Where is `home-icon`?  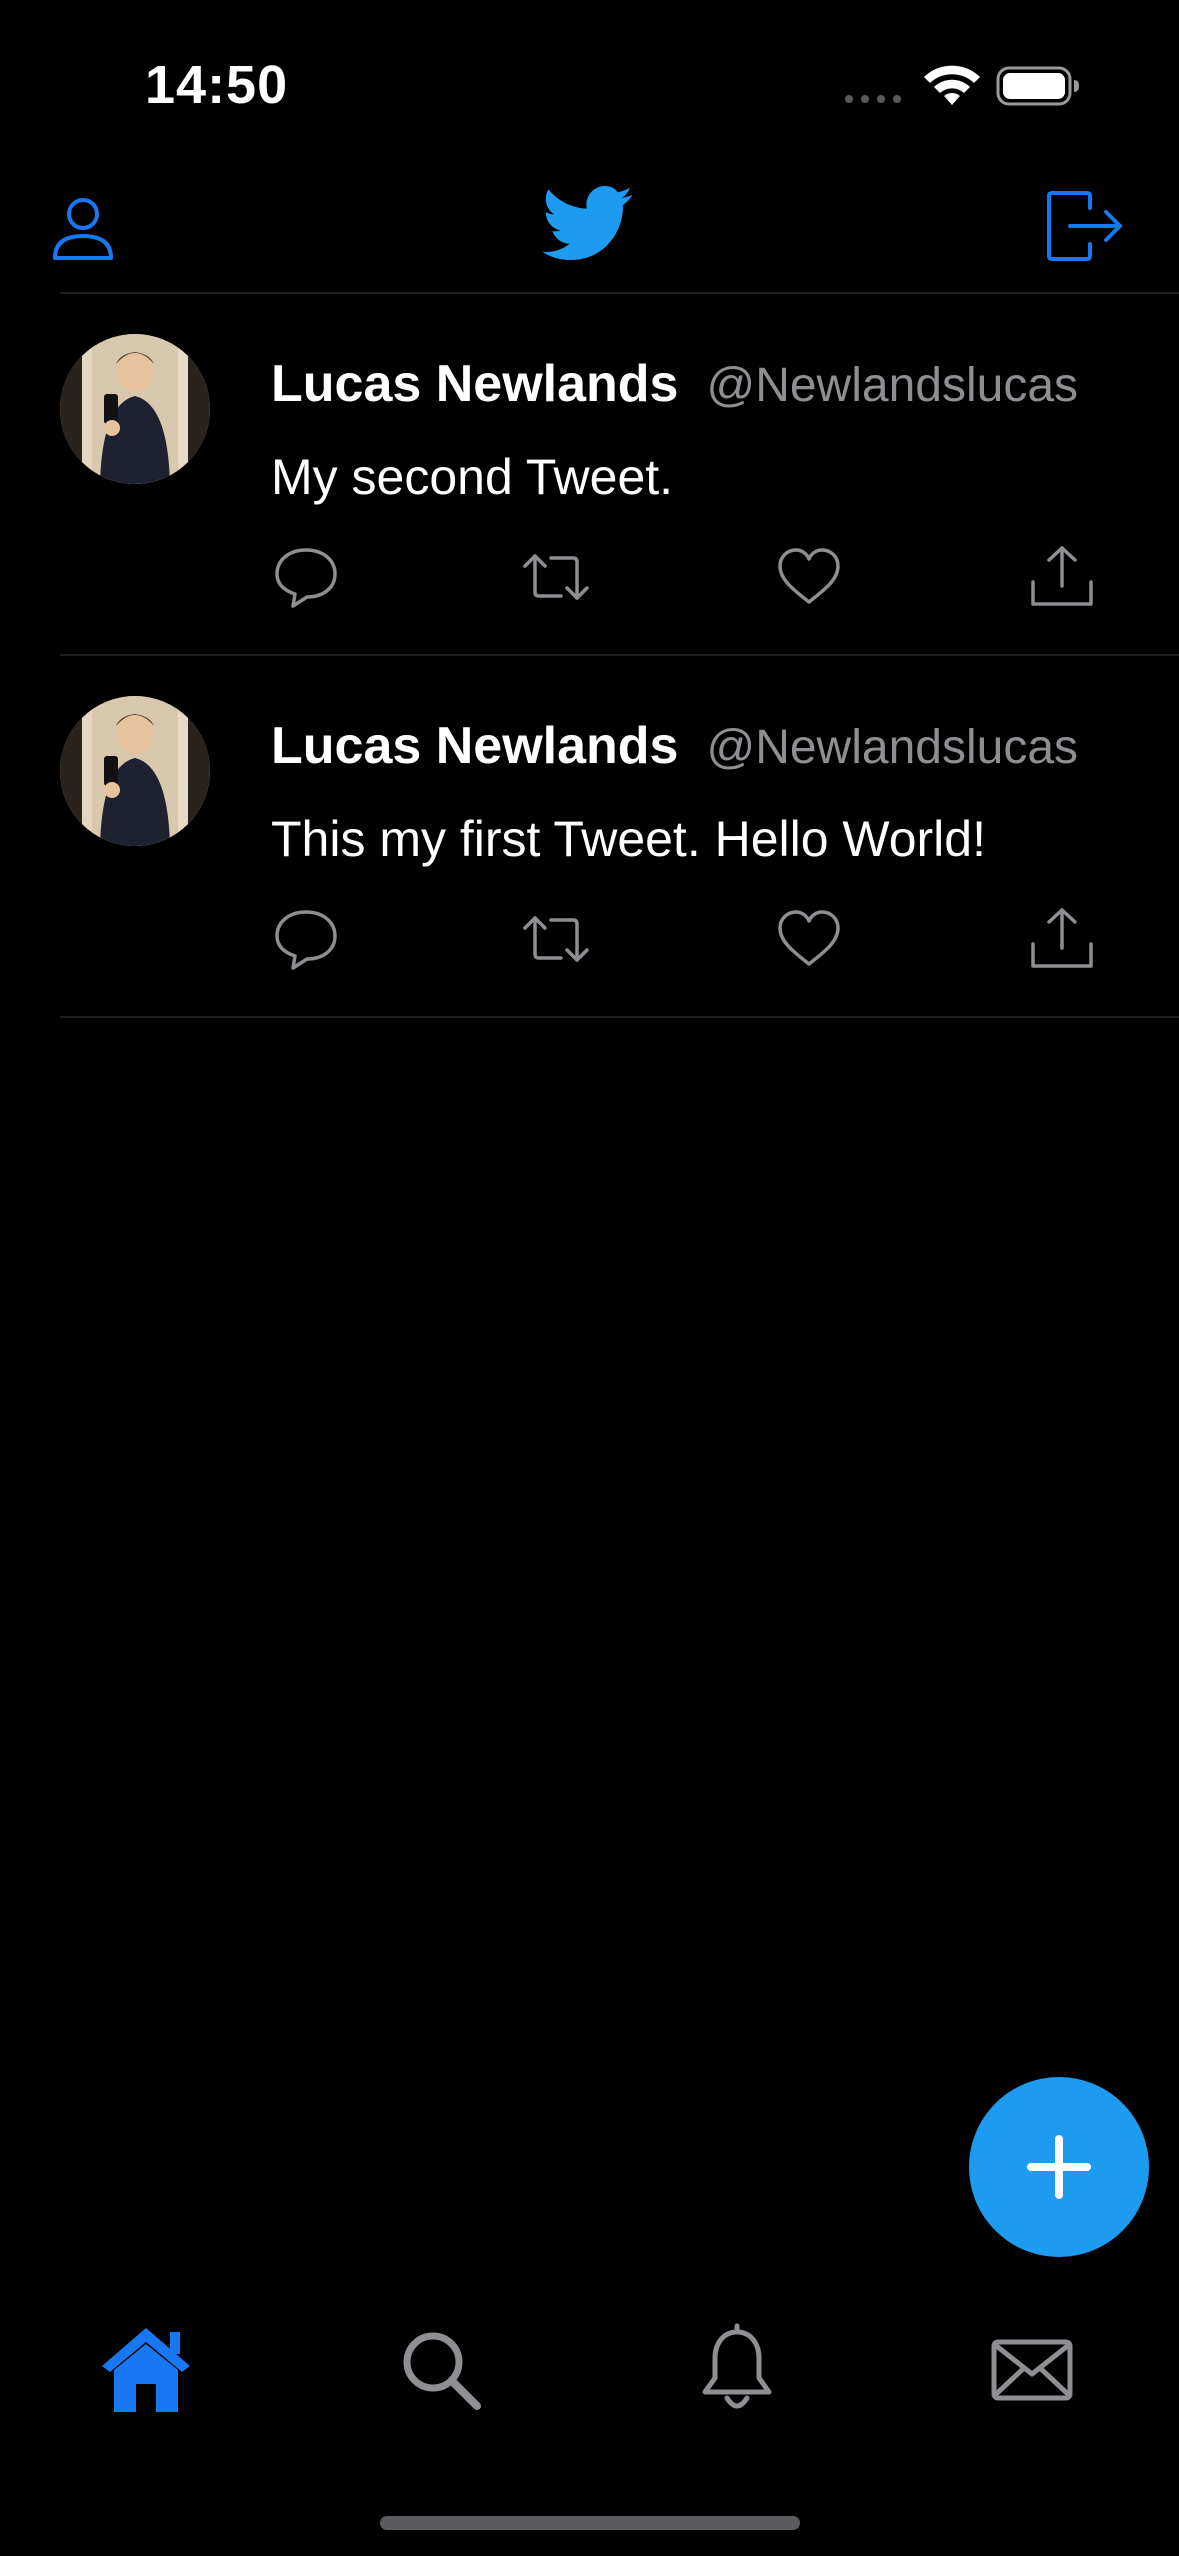
home-icon is located at coordinates (146, 2370).